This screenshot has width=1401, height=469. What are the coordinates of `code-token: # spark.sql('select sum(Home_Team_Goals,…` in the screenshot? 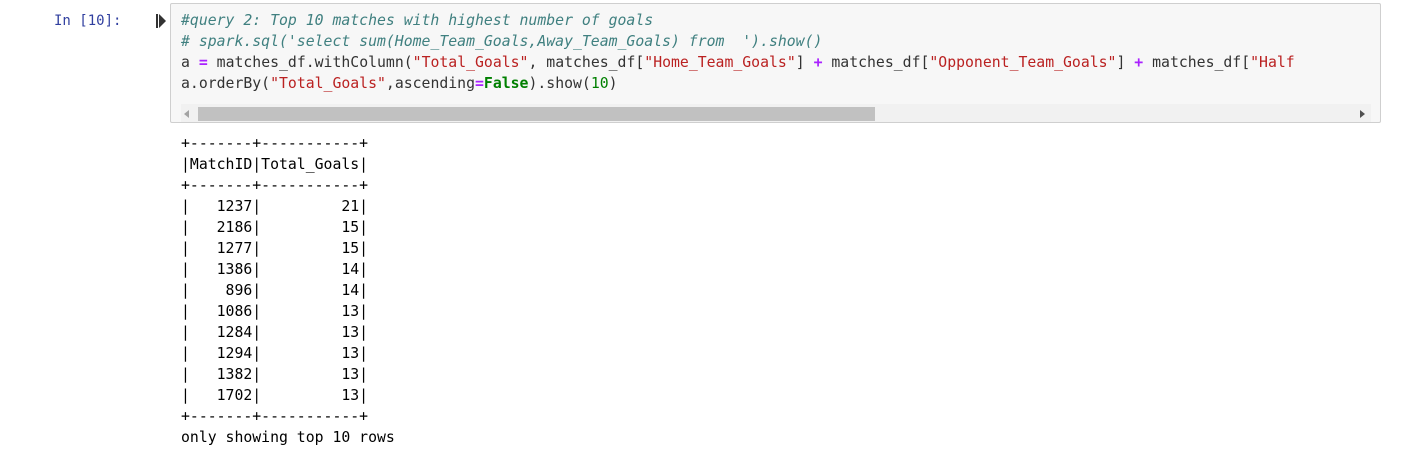 It's located at (502, 41).